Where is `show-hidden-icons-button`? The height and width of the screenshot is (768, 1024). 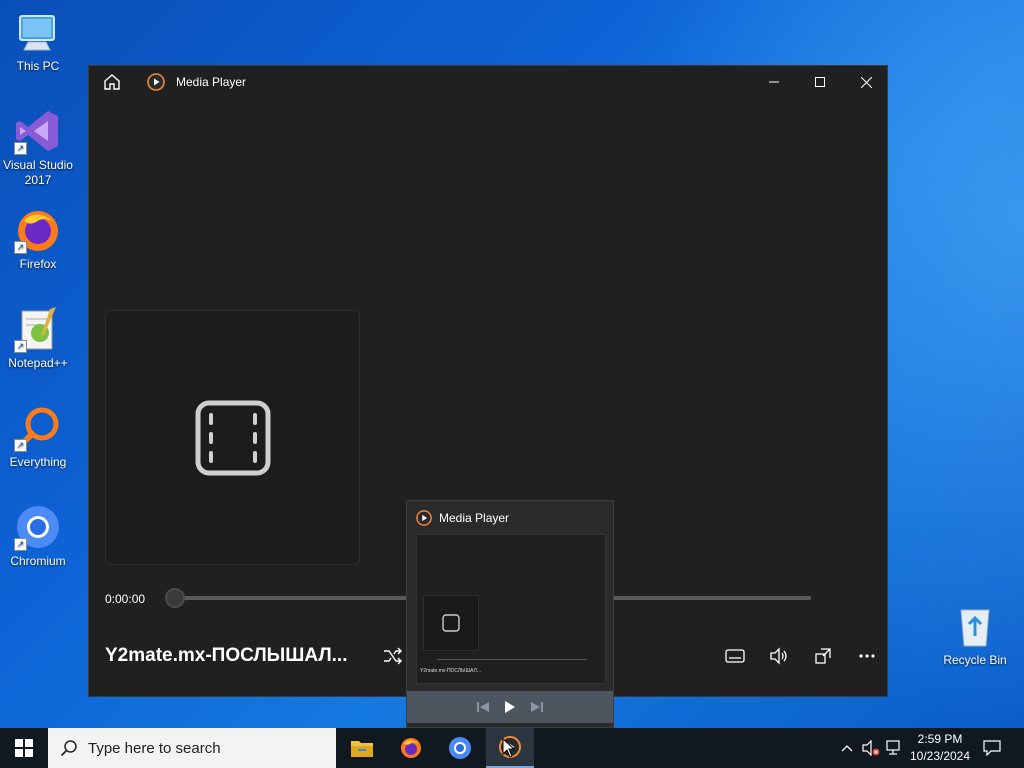 show-hidden-icons-button is located at coordinates (847, 748).